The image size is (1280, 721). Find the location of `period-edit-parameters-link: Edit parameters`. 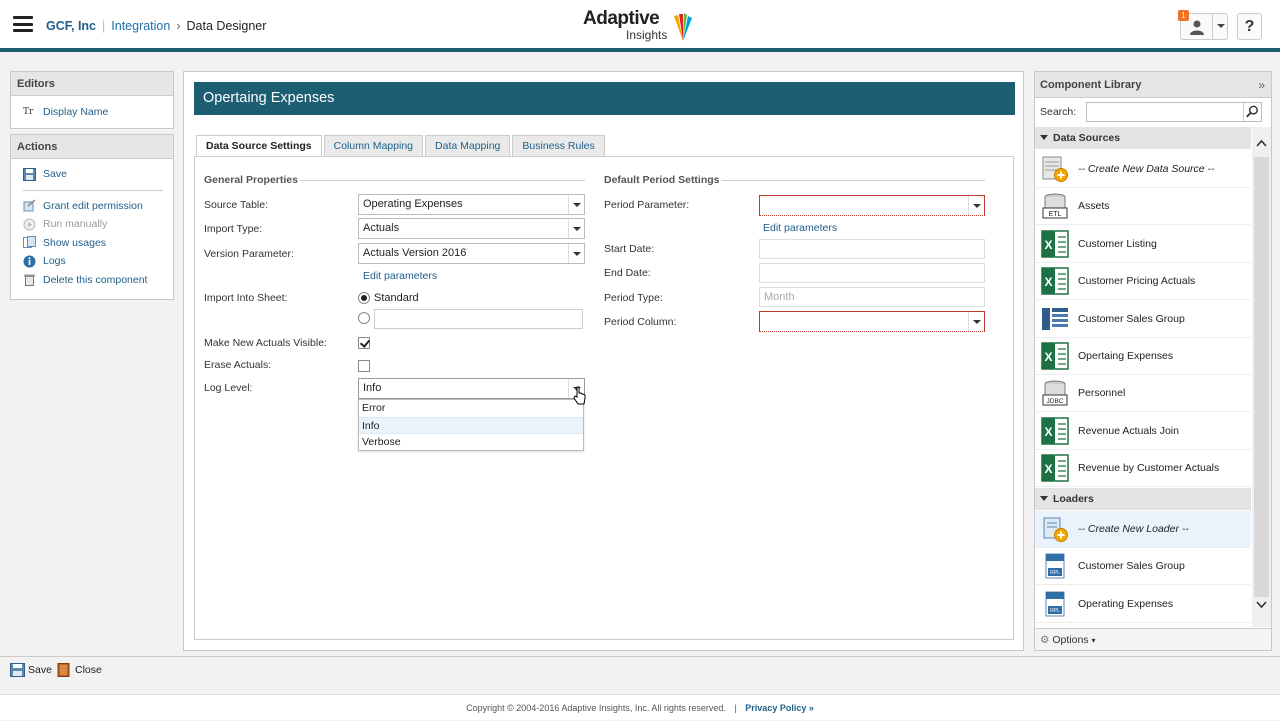

period-edit-parameters-link: Edit parameters is located at coordinates (800, 228).